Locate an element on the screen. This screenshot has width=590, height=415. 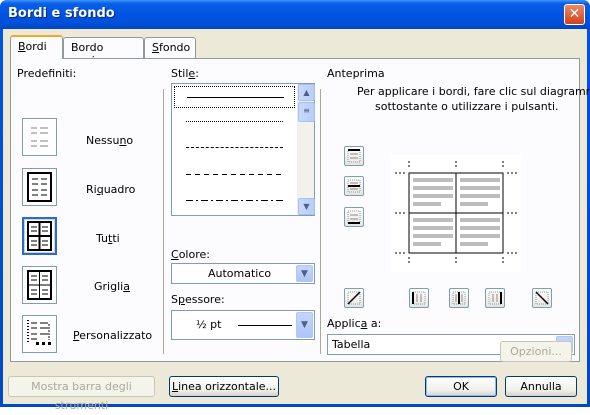
width-heading-mnemonic: p is located at coordinates (181, 299).